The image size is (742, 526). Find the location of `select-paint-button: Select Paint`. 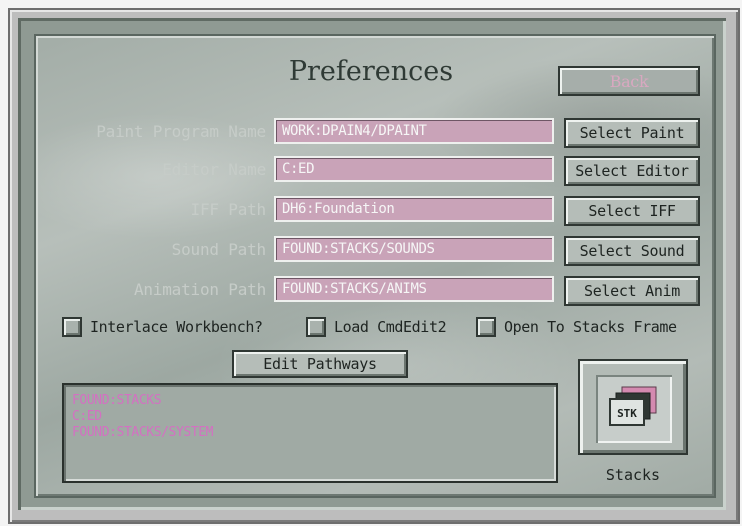

select-paint-button: Select Paint is located at coordinates (632, 133).